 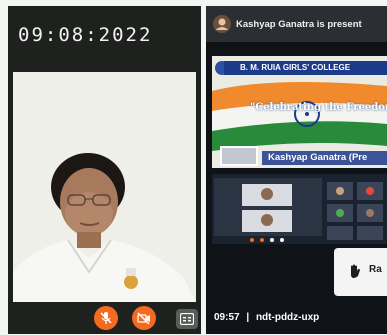 I want to click on presentation-banner: Kashyap Ganatra is present, so click(x=296, y=24).